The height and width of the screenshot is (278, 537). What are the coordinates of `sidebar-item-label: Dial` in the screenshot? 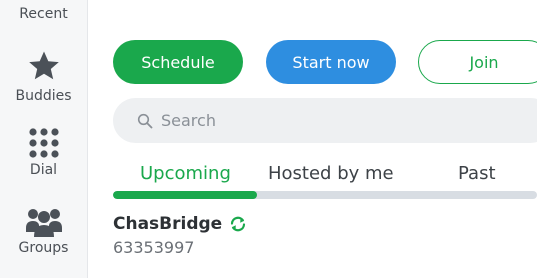 It's located at (43, 170).